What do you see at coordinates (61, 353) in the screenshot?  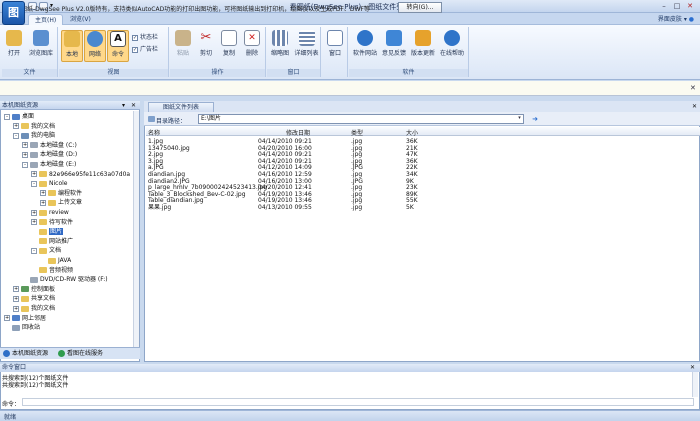 I see `online-service-icon` at bounding box center [61, 353].